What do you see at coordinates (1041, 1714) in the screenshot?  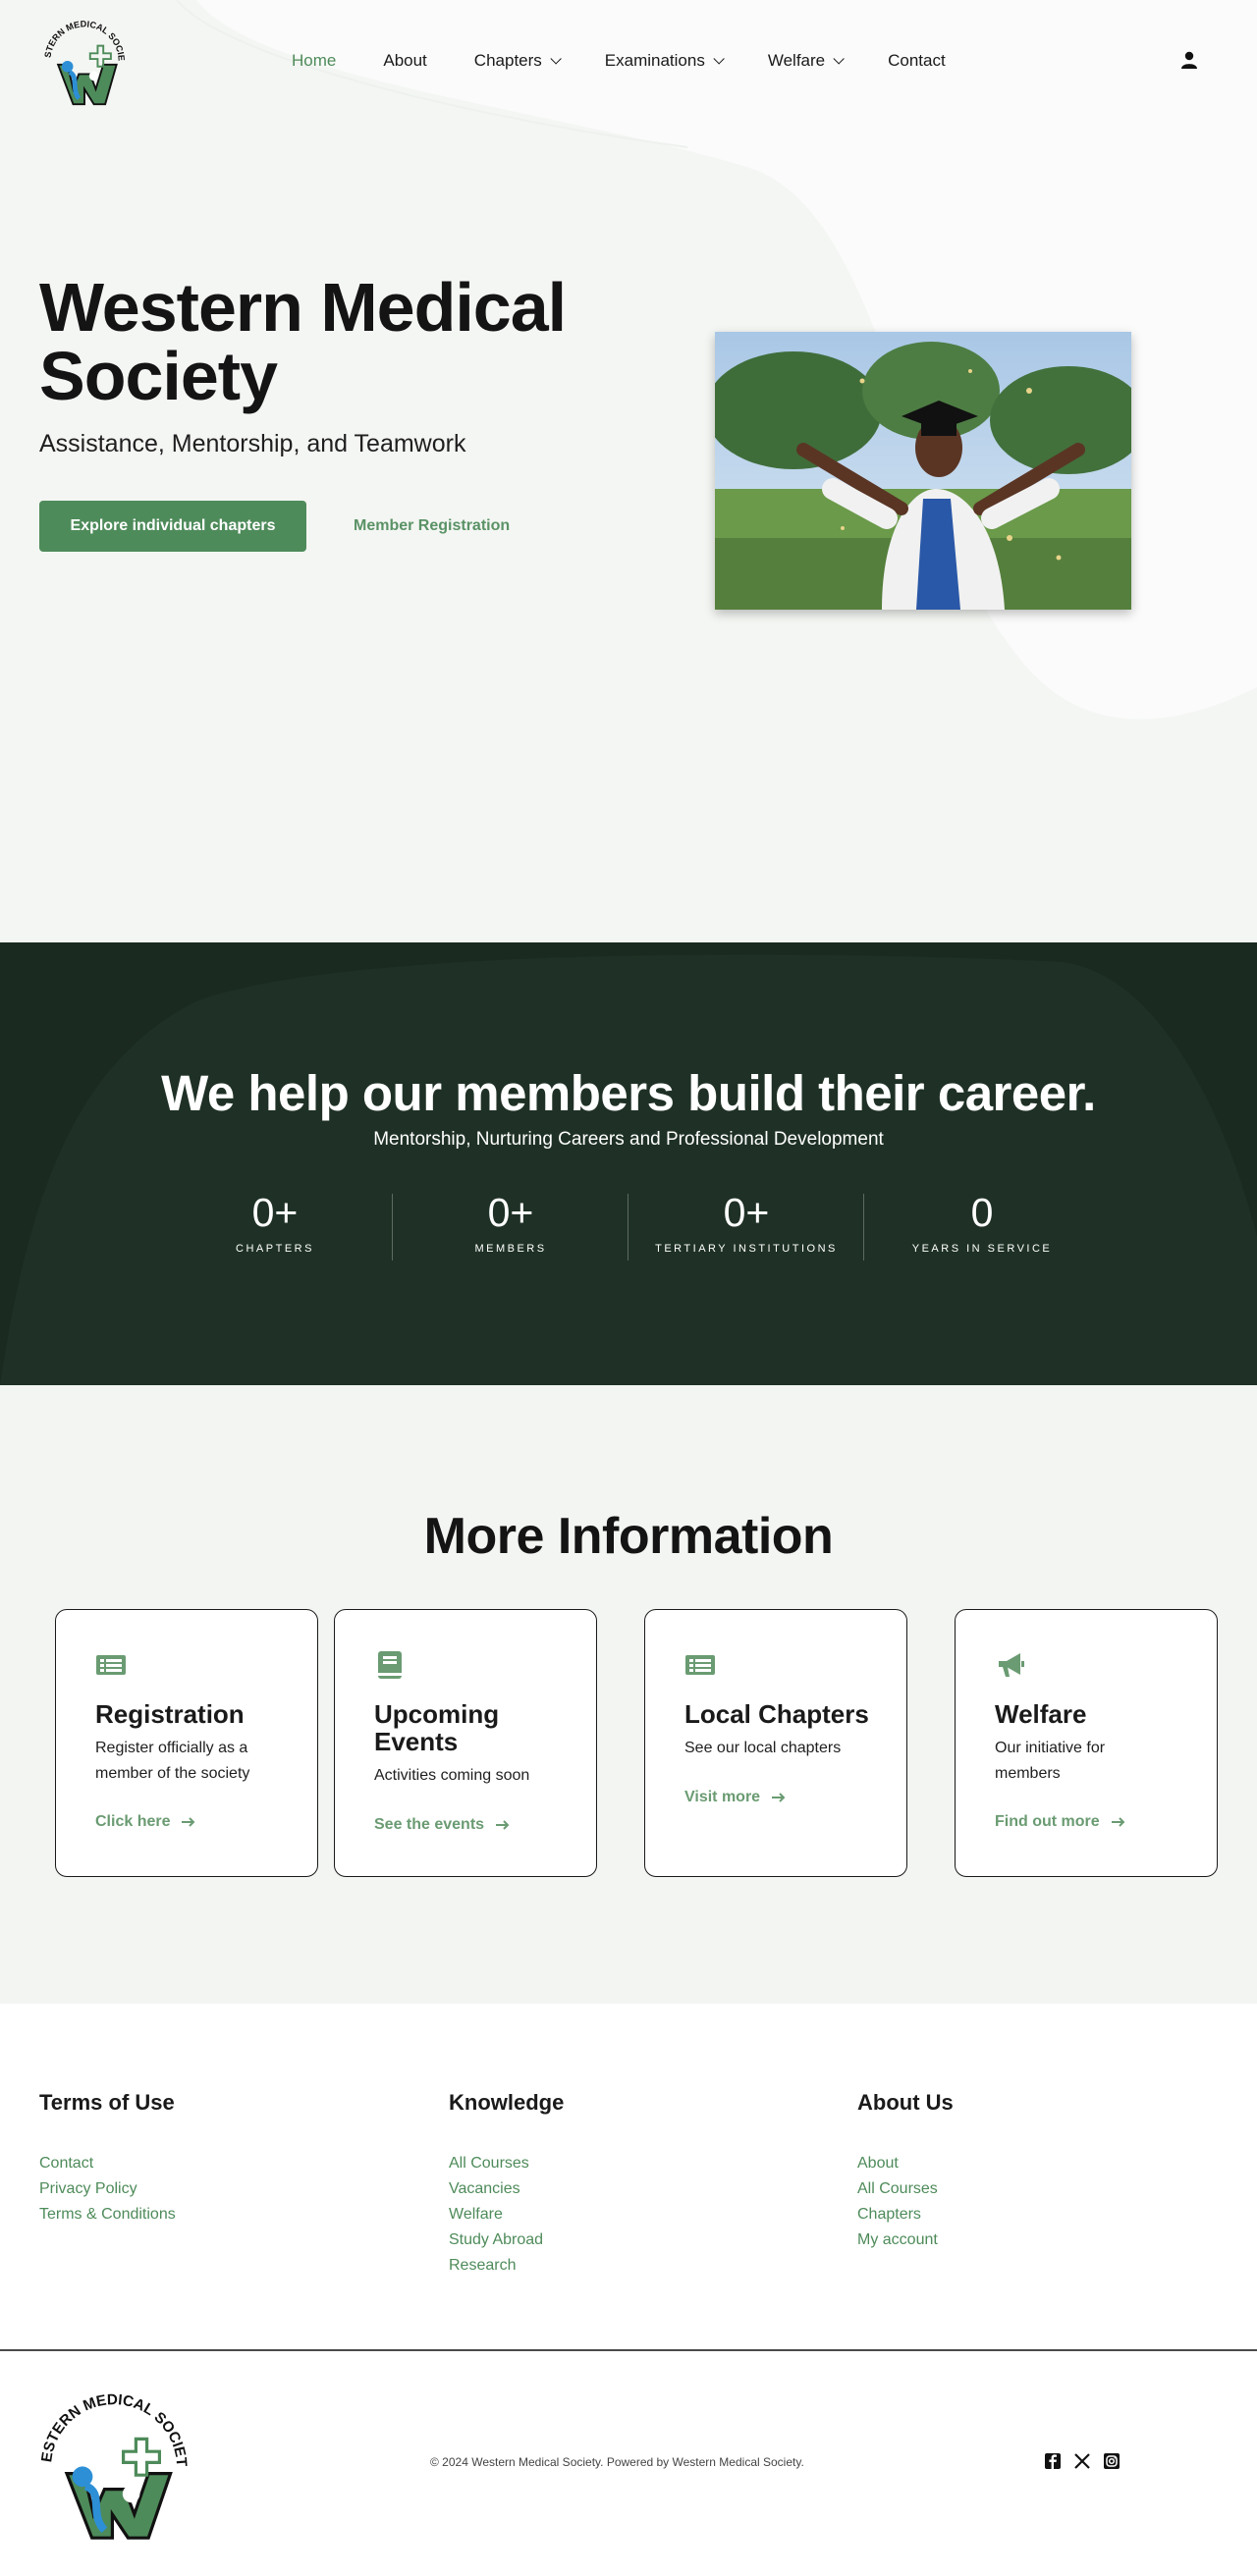 I see `card-title: Welfare` at bounding box center [1041, 1714].